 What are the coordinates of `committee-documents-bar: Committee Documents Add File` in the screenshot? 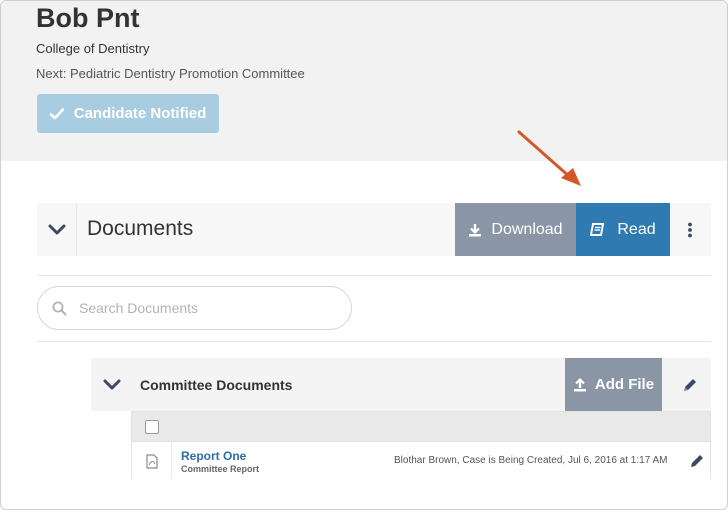 It's located at (401, 384).